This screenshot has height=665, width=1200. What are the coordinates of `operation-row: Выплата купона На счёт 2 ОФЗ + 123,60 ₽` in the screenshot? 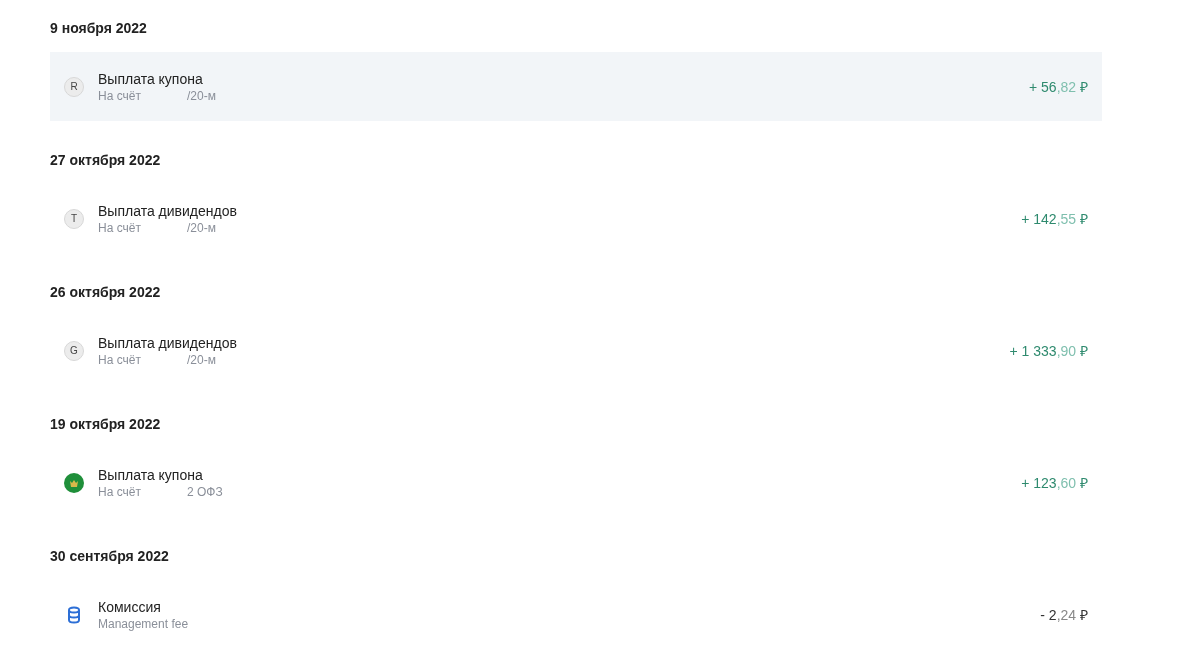 It's located at (576, 482).